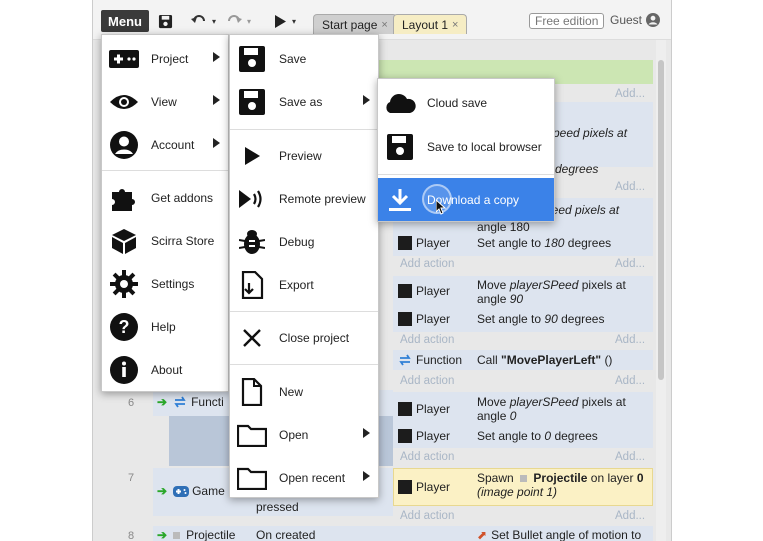 The image size is (763, 541). I want to click on cloud-icon, so click(400, 103).